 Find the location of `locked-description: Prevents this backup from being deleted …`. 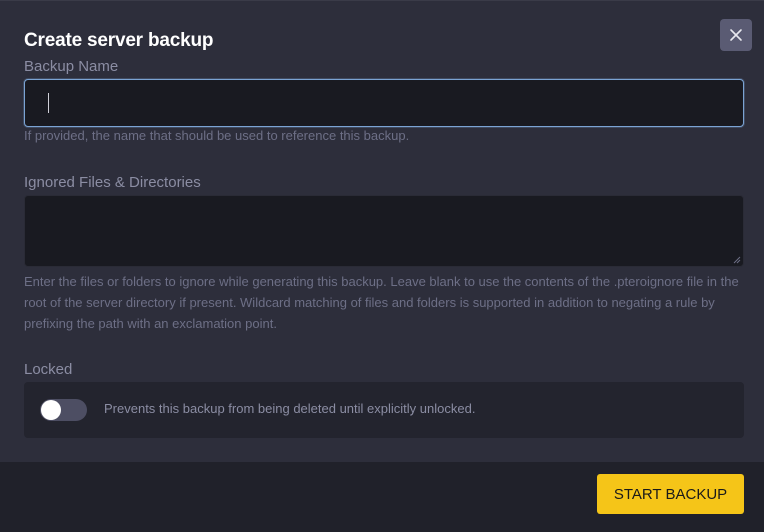

locked-description: Prevents this backup from being deleted … is located at coordinates (290, 408).